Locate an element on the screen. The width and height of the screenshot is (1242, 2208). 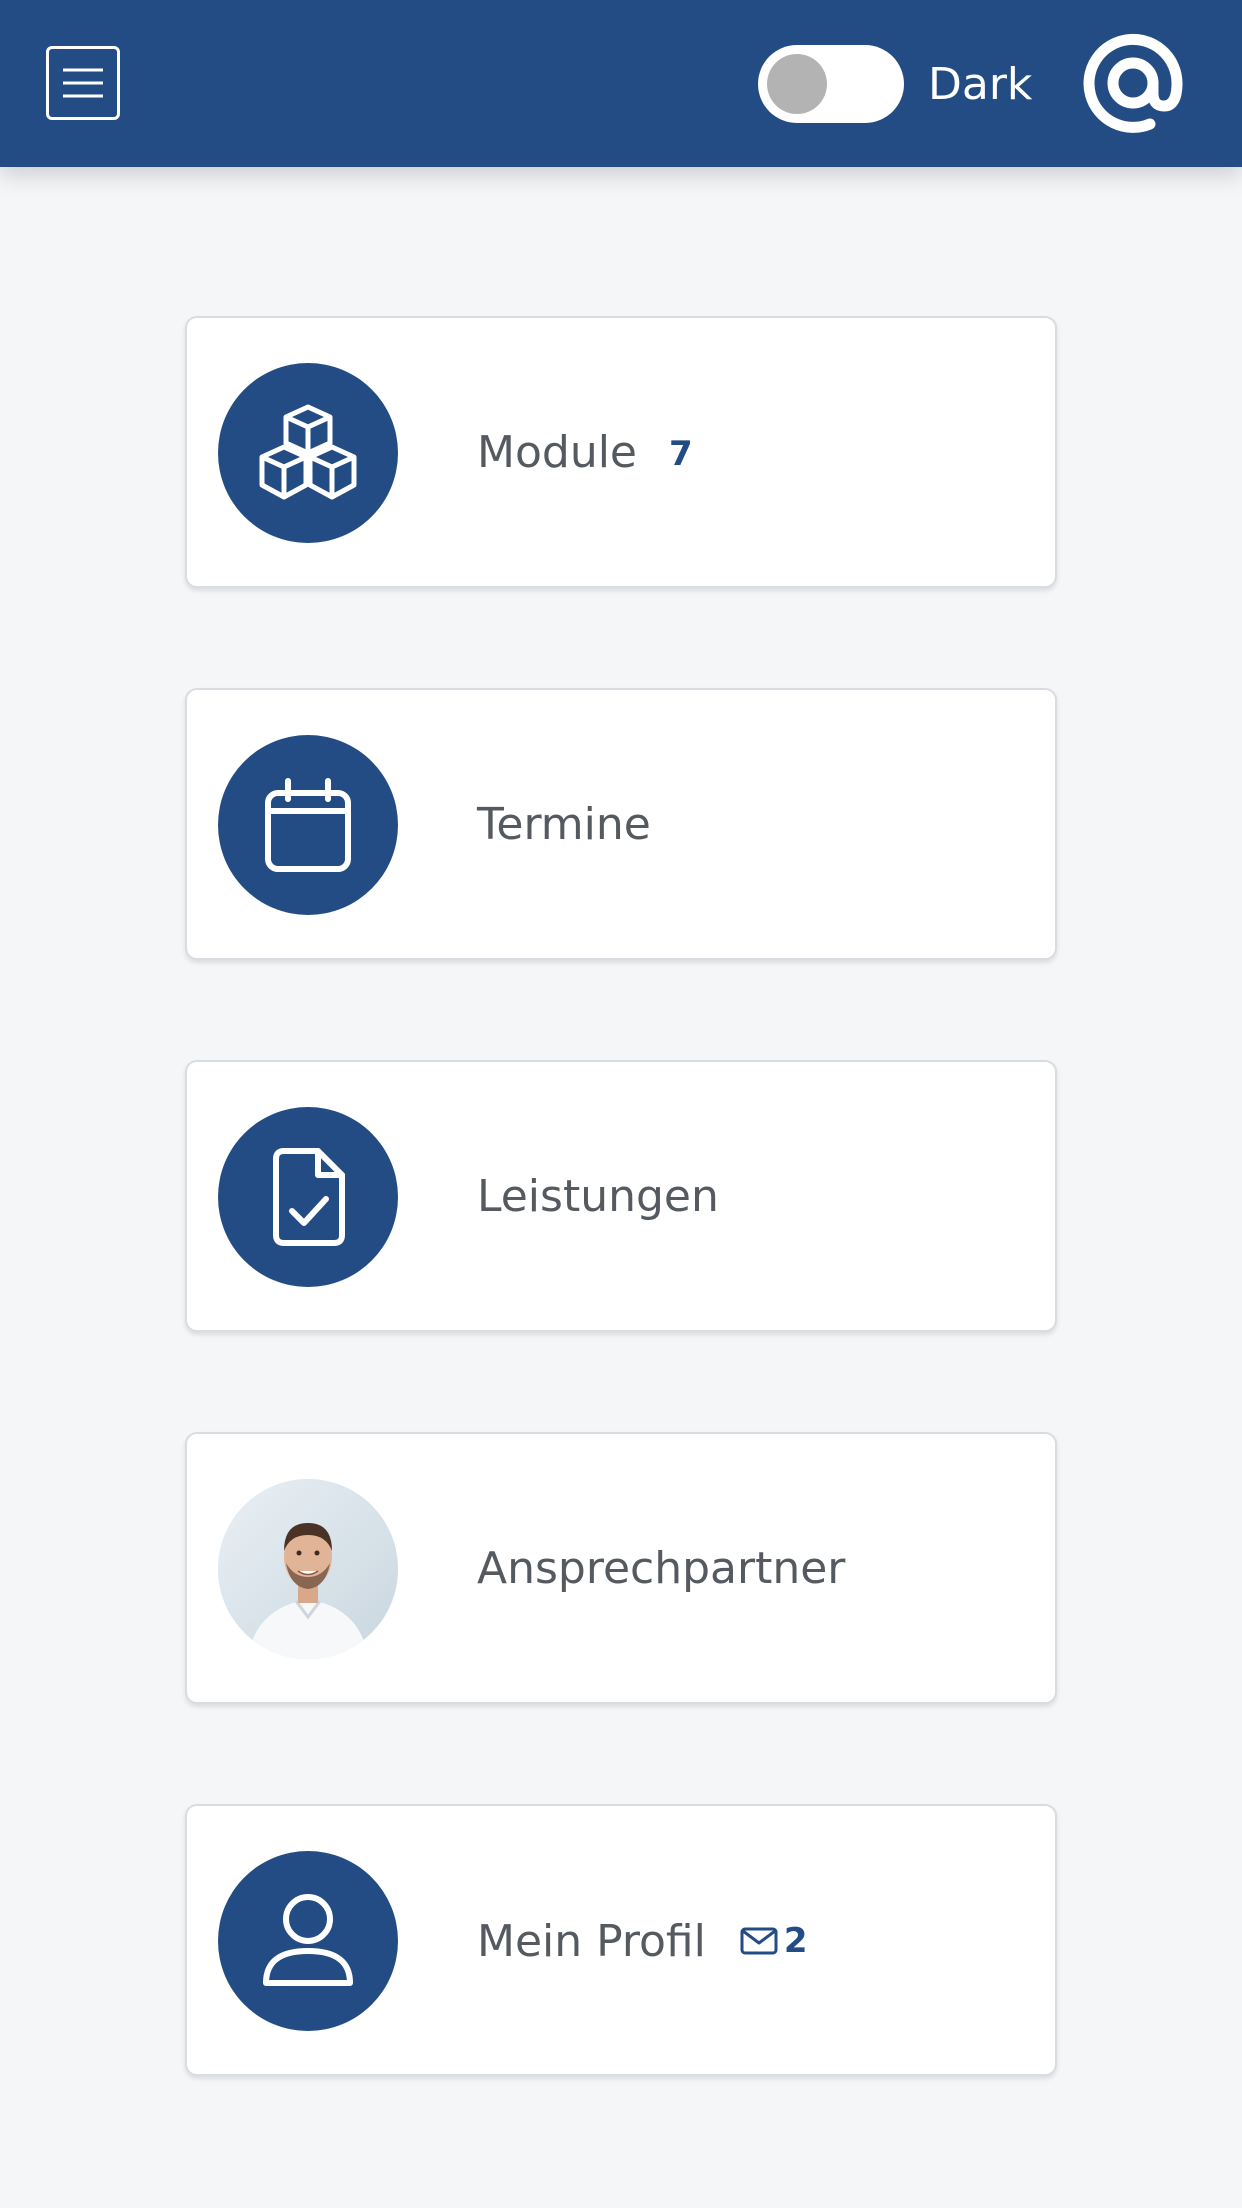
toggle-knob is located at coordinates (797, 84).